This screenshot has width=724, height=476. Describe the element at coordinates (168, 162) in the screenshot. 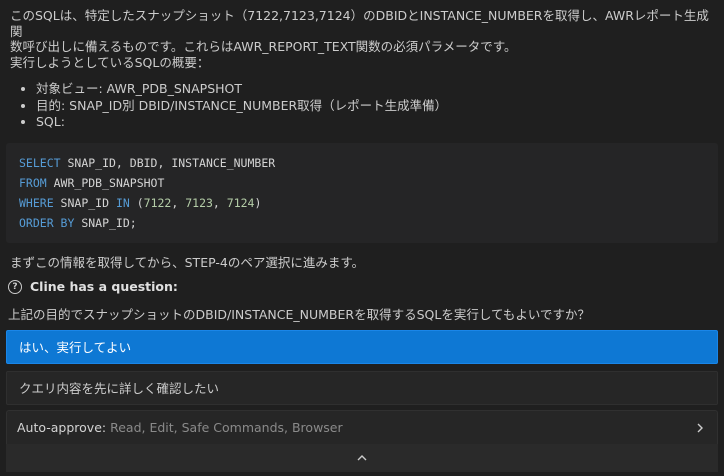

I see `sql-text: SNAP_ID, DBID, INSTANCE_NUMBER` at that location.